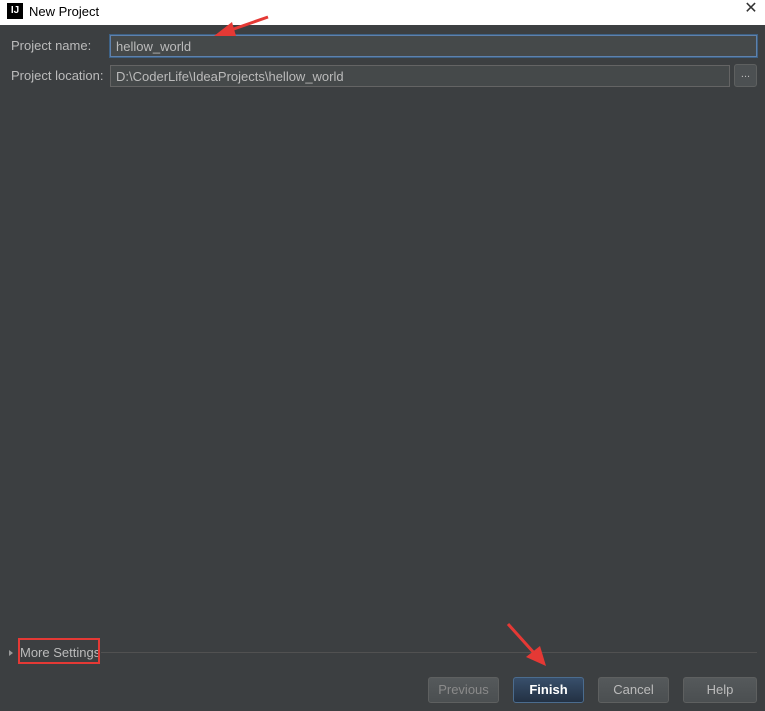 The image size is (765, 711). Describe the element at coordinates (15, 11) in the screenshot. I see `intellij-logo-icon: IJ` at that location.